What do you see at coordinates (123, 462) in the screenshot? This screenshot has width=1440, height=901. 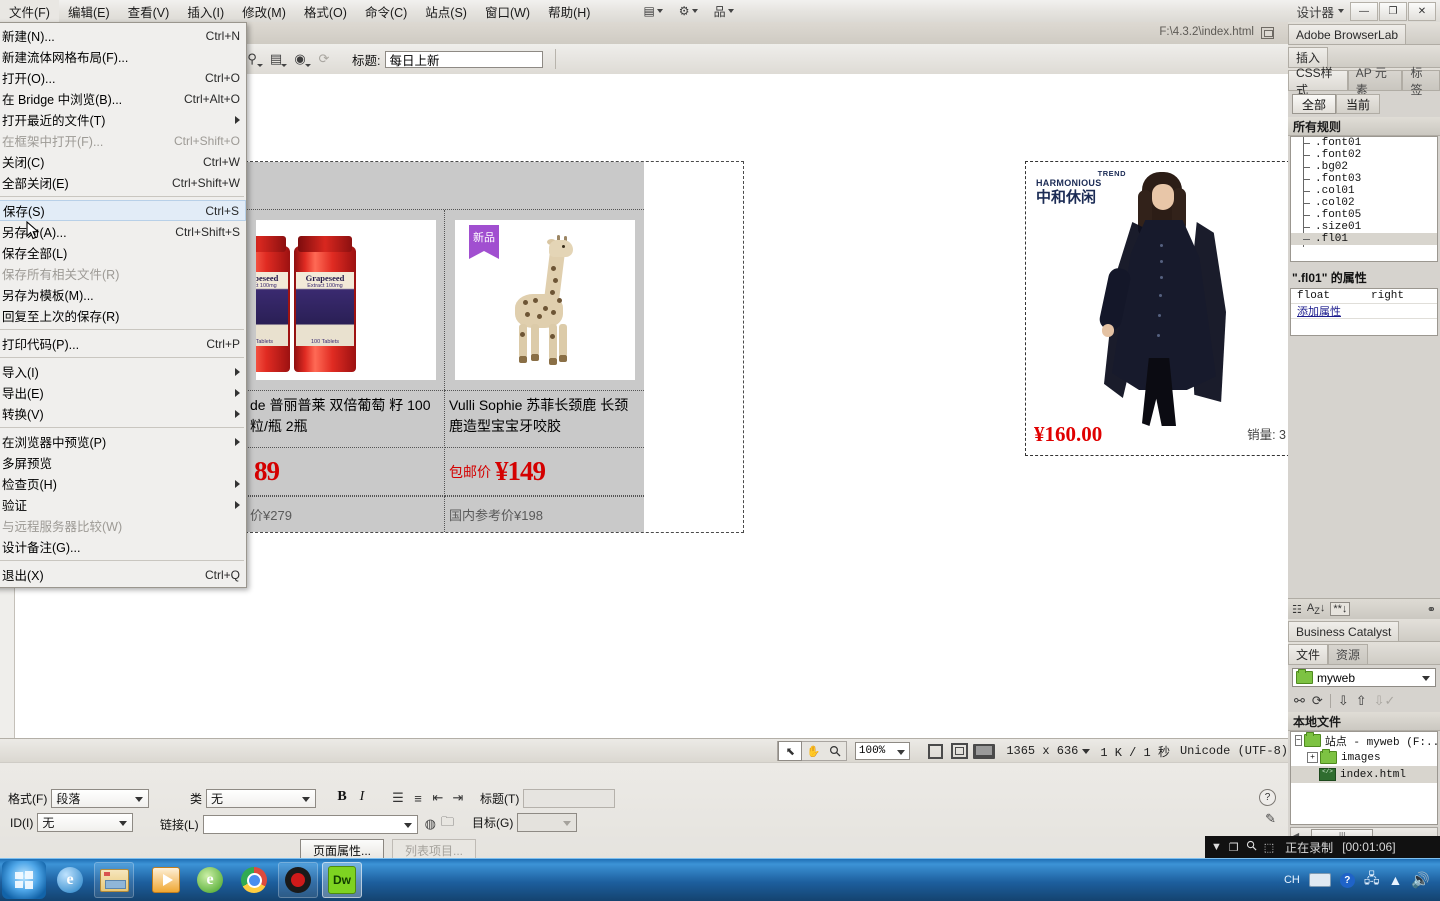 I see `file-menu-item: 多屏预览` at bounding box center [123, 462].